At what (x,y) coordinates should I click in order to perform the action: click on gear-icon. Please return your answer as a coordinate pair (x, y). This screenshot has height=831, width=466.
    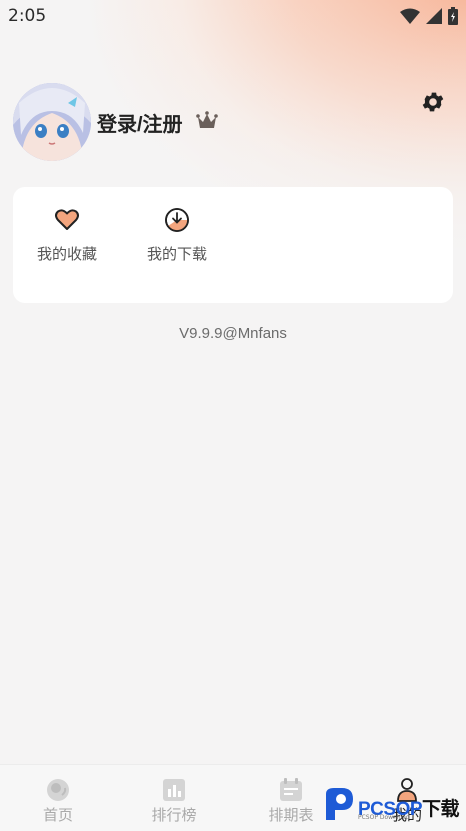
    Looking at the image, I should click on (433, 102).